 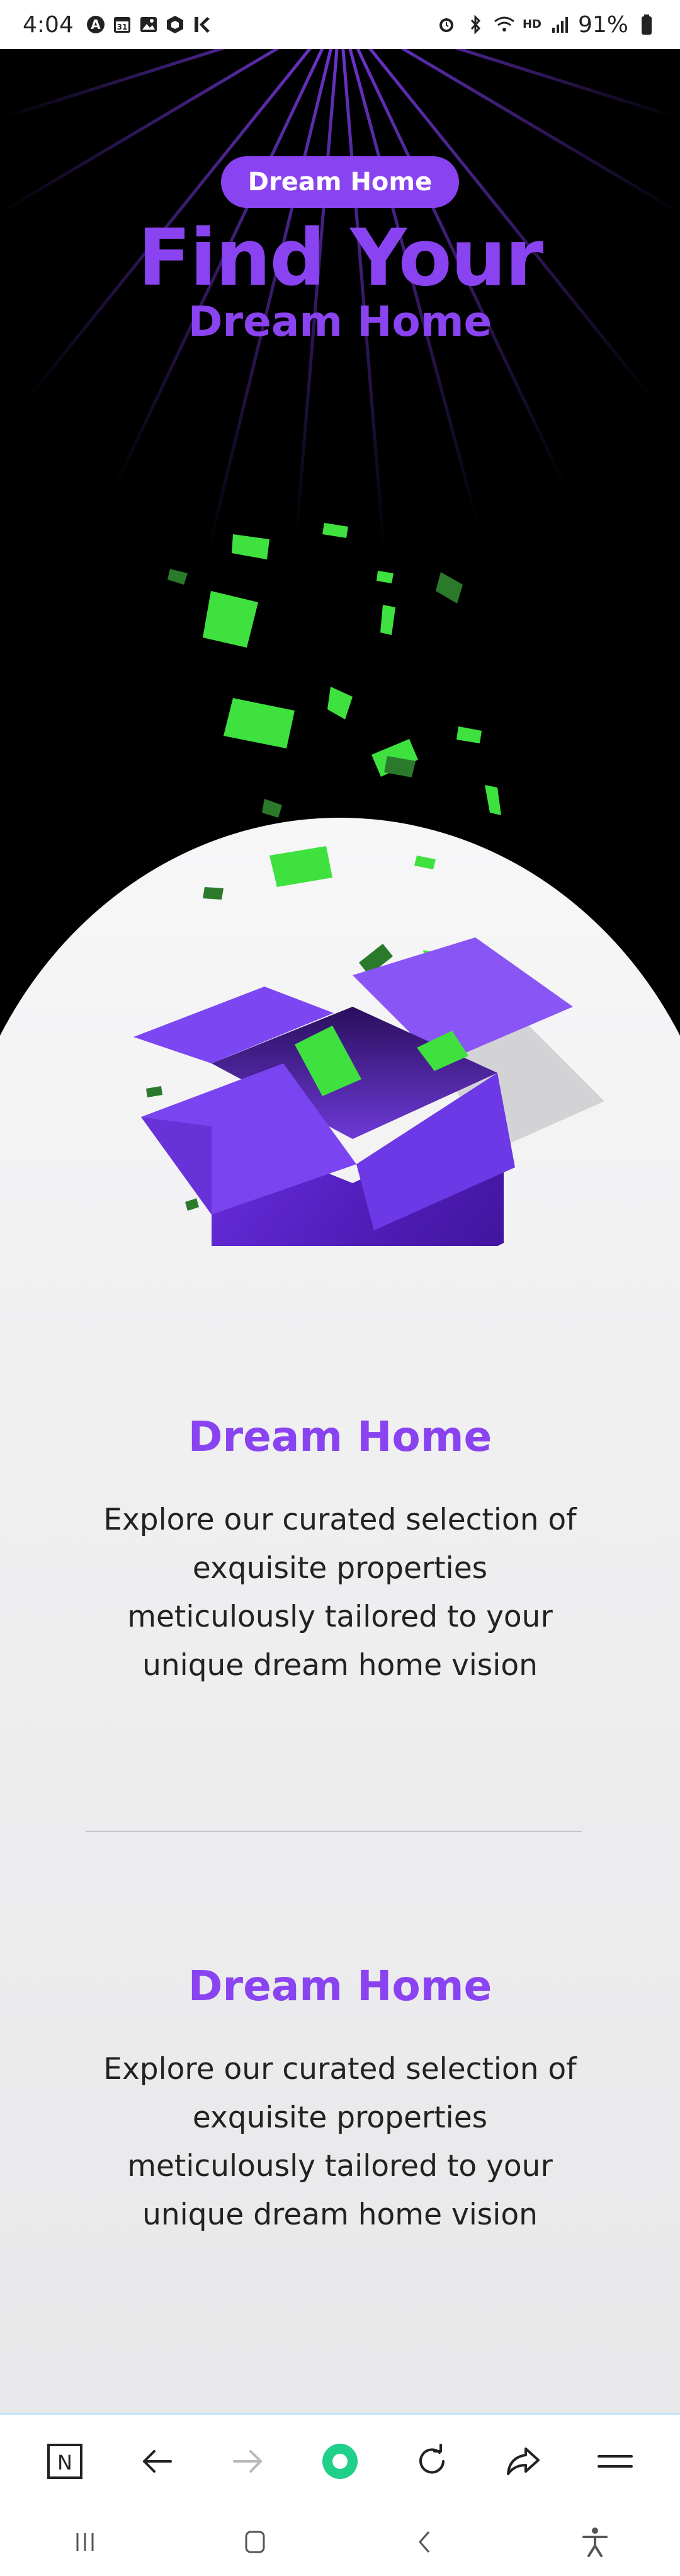 I want to click on hero-subtitle: Dream Home, so click(x=340, y=321).